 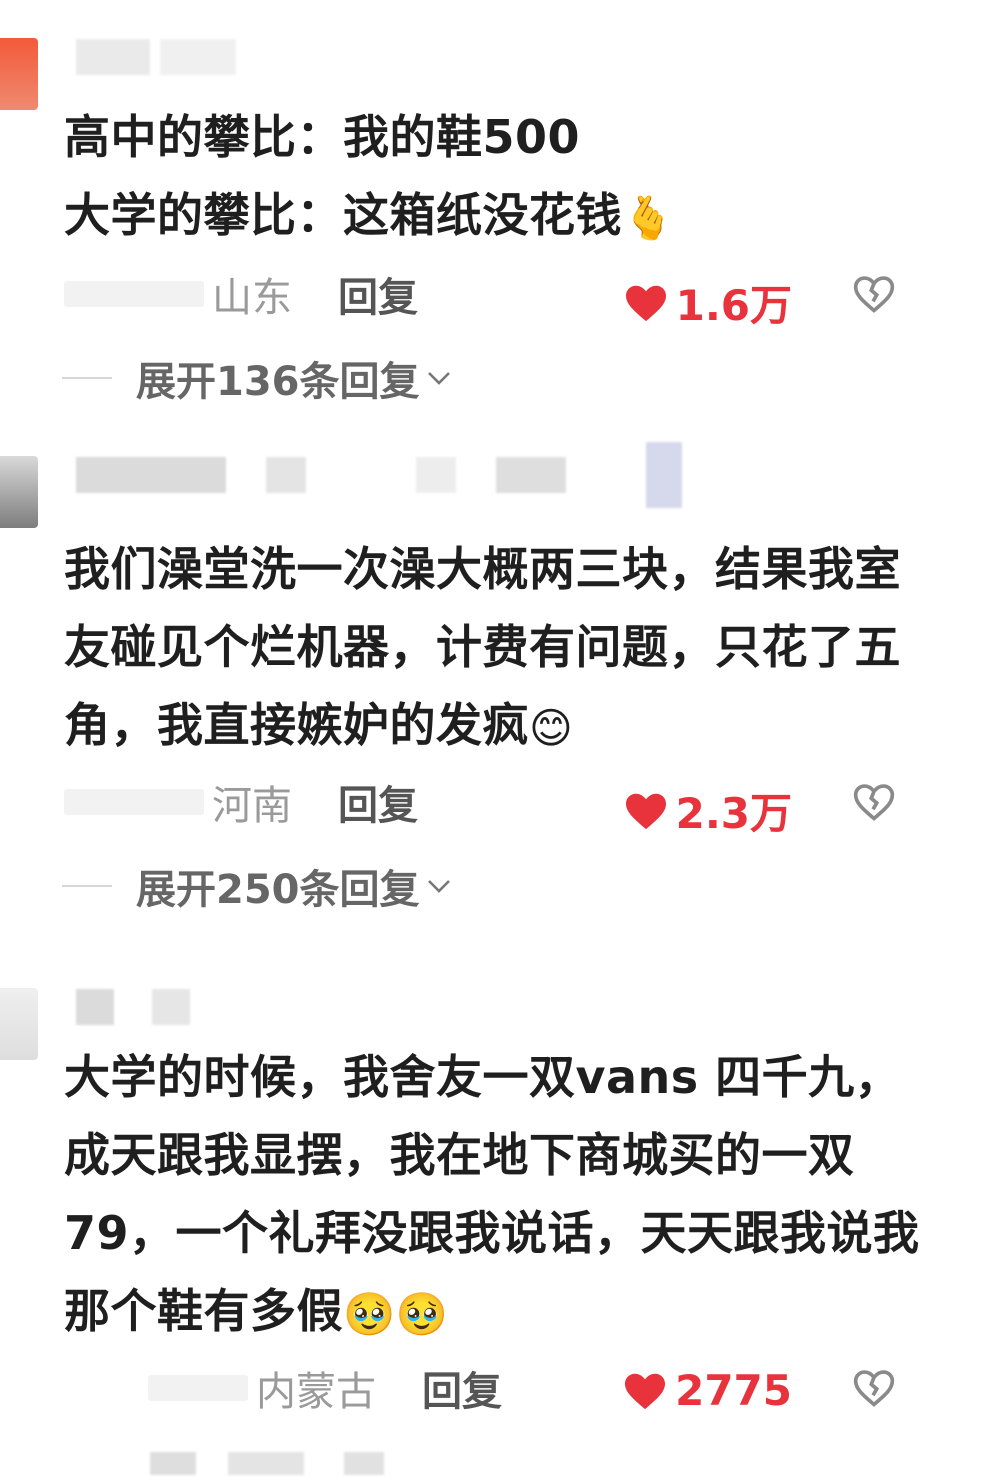 What do you see at coordinates (459, 1155) in the screenshot?
I see `comment-line: 成天跟我显摆，我在地下商城买的一双` at bounding box center [459, 1155].